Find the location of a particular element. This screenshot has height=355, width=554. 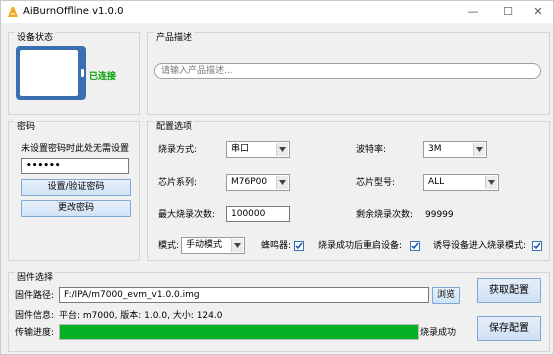

restart-after-burn-label: 烧录成功后重启设备: is located at coordinates (360, 246).